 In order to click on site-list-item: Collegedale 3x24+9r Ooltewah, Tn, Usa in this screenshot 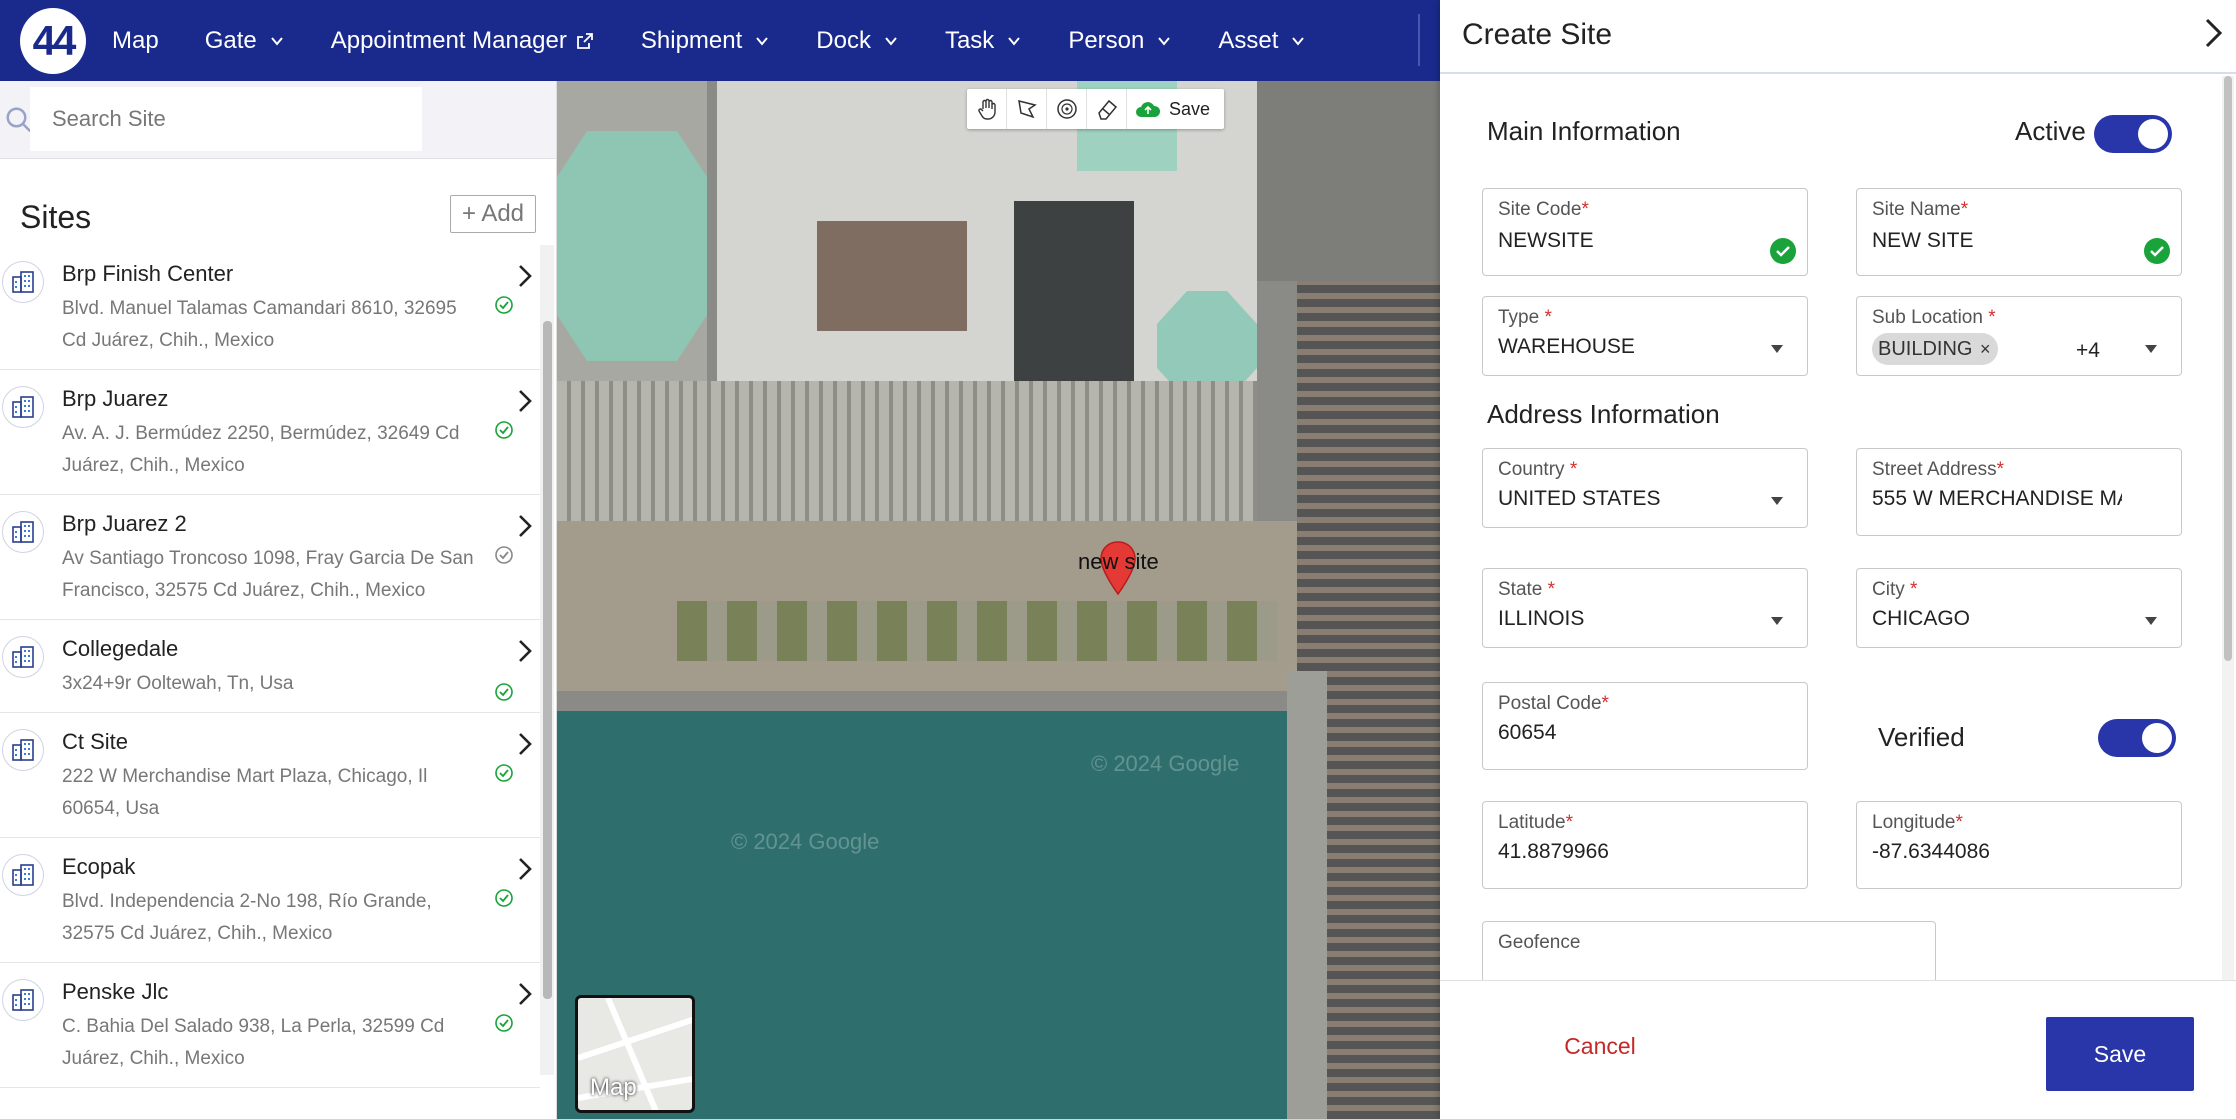, I will do `click(270, 666)`.